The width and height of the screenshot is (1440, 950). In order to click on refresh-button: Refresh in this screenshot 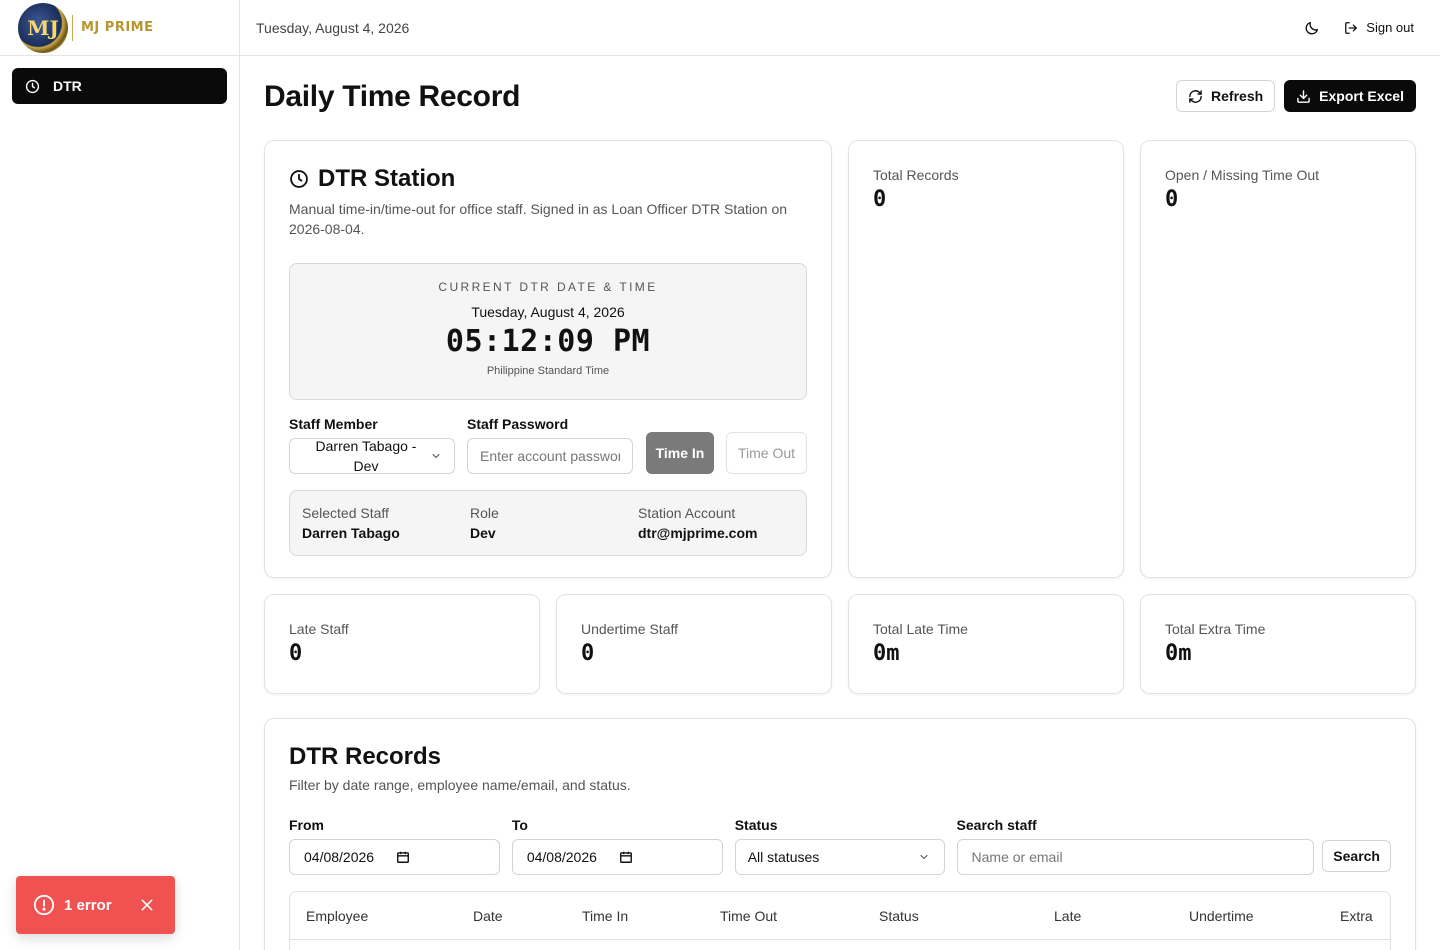, I will do `click(1226, 96)`.